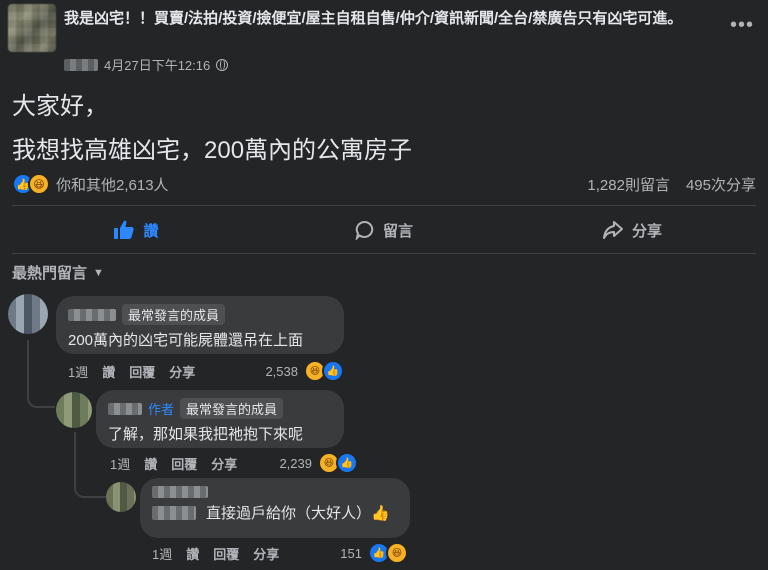 This screenshot has height=570, width=768. Describe the element at coordinates (161, 409) in the screenshot. I see `author-tag: 作者` at that location.